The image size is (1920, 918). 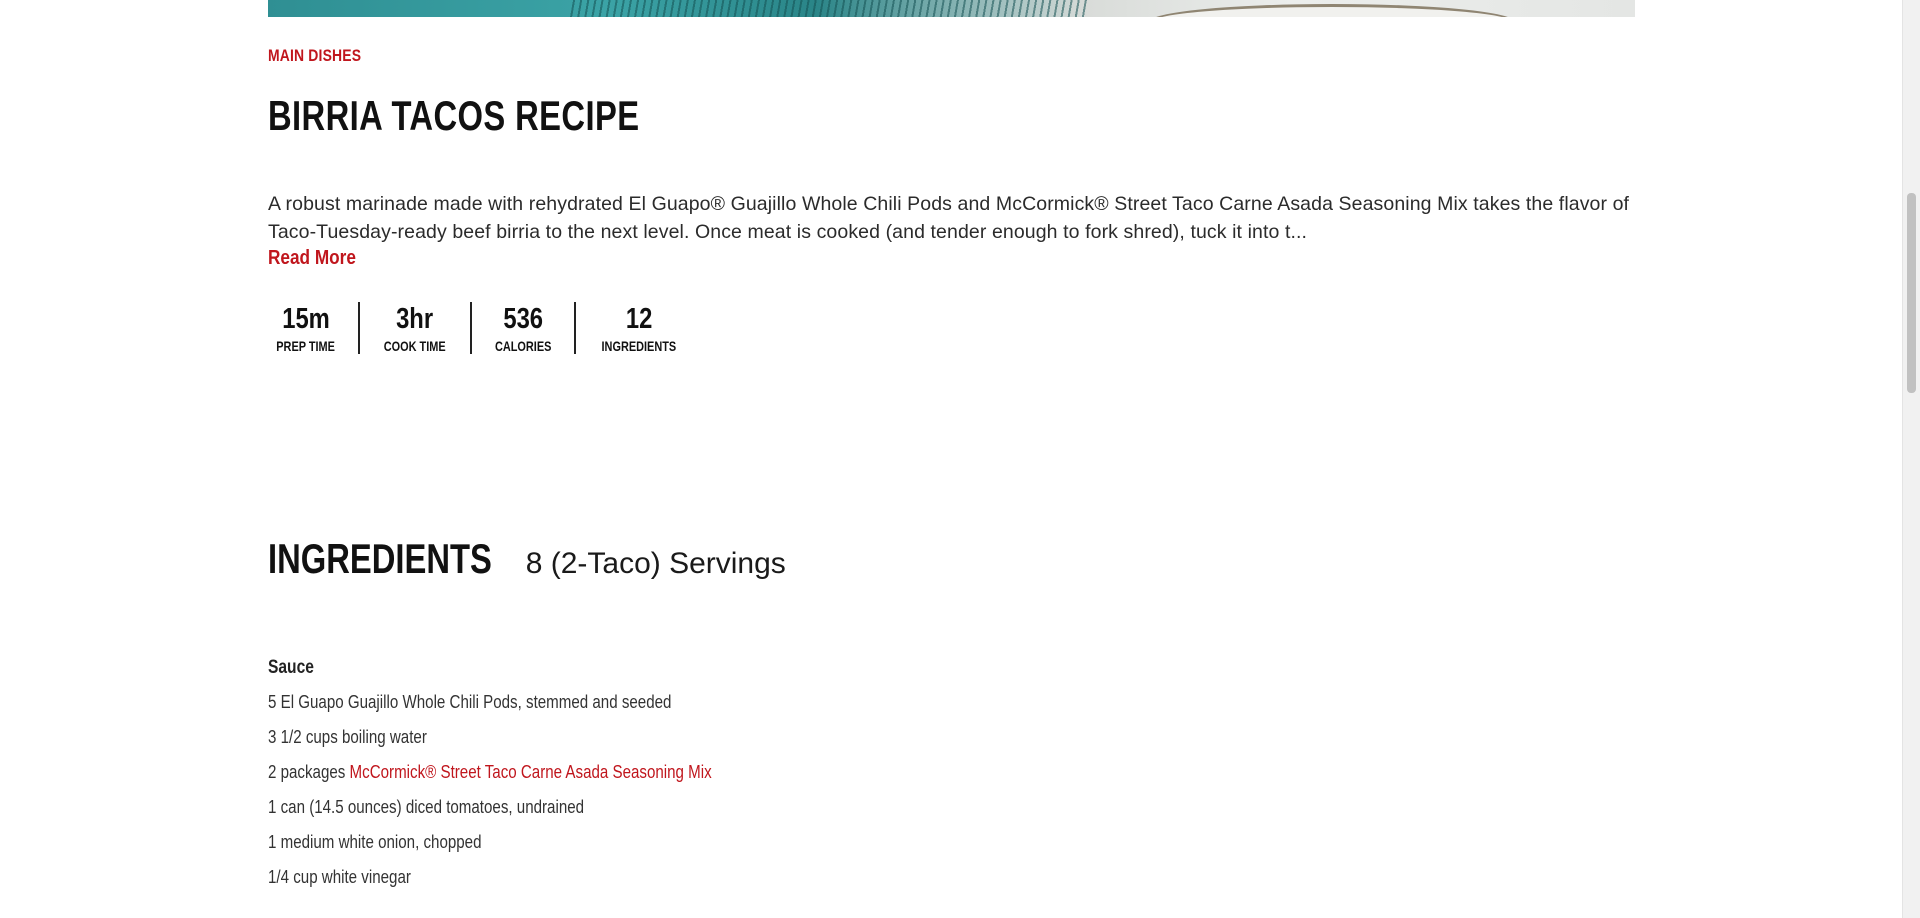 What do you see at coordinates (312, 258) in the screenshot?
I see `read-more-link: Read More` at bounding box center [312, 258].